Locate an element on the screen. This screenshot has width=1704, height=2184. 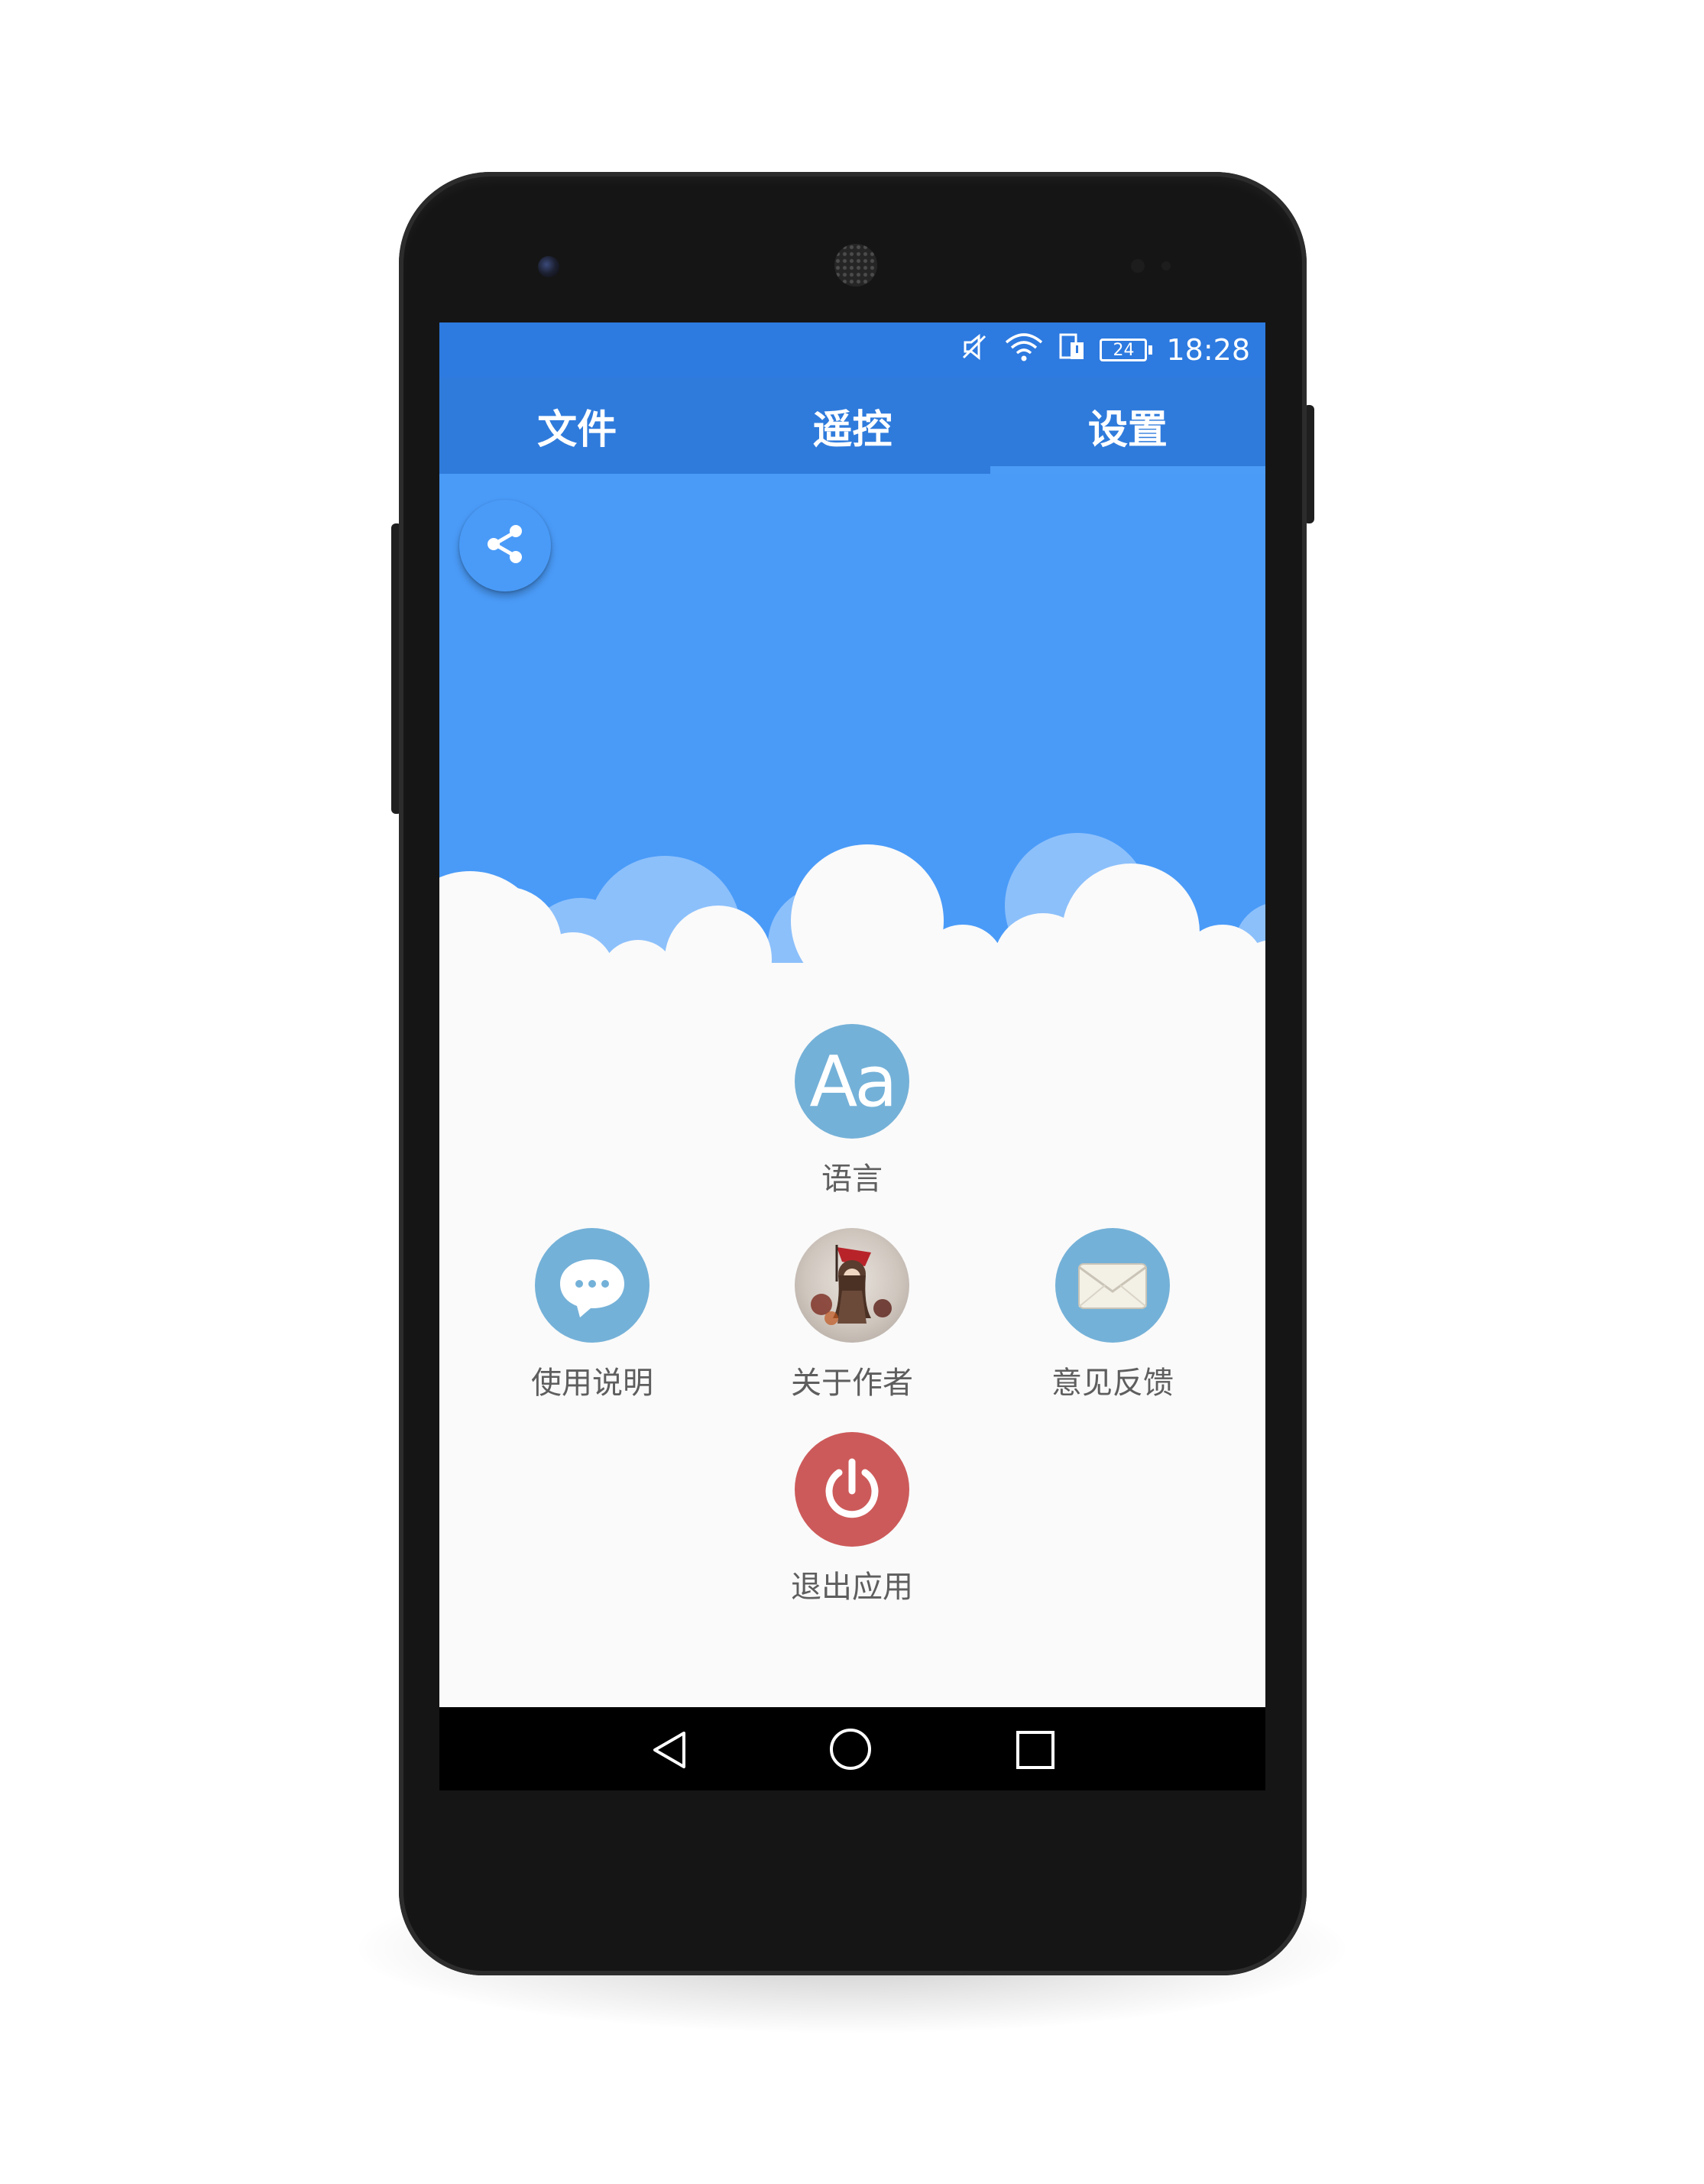
language-label: 语言 is located at coordinates (852, 1179).